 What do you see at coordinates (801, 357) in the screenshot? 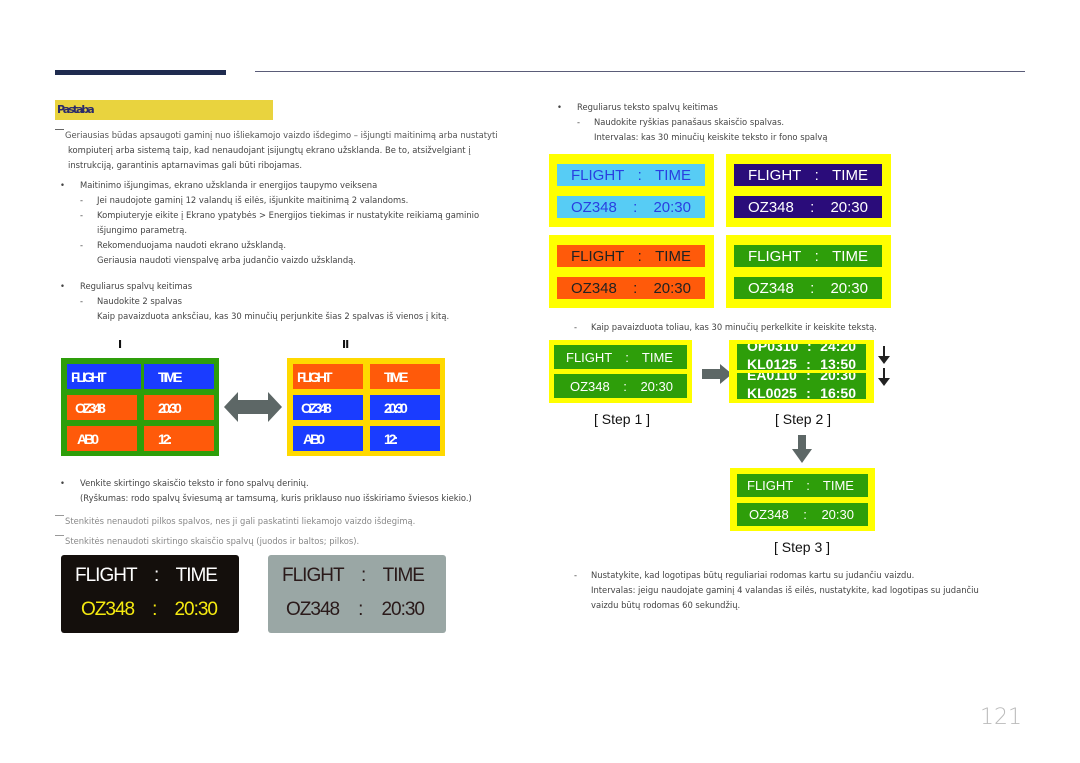
I see `step2-box: OP0310:24:20 KL0125:13:50` at bounding box center [801, 357].